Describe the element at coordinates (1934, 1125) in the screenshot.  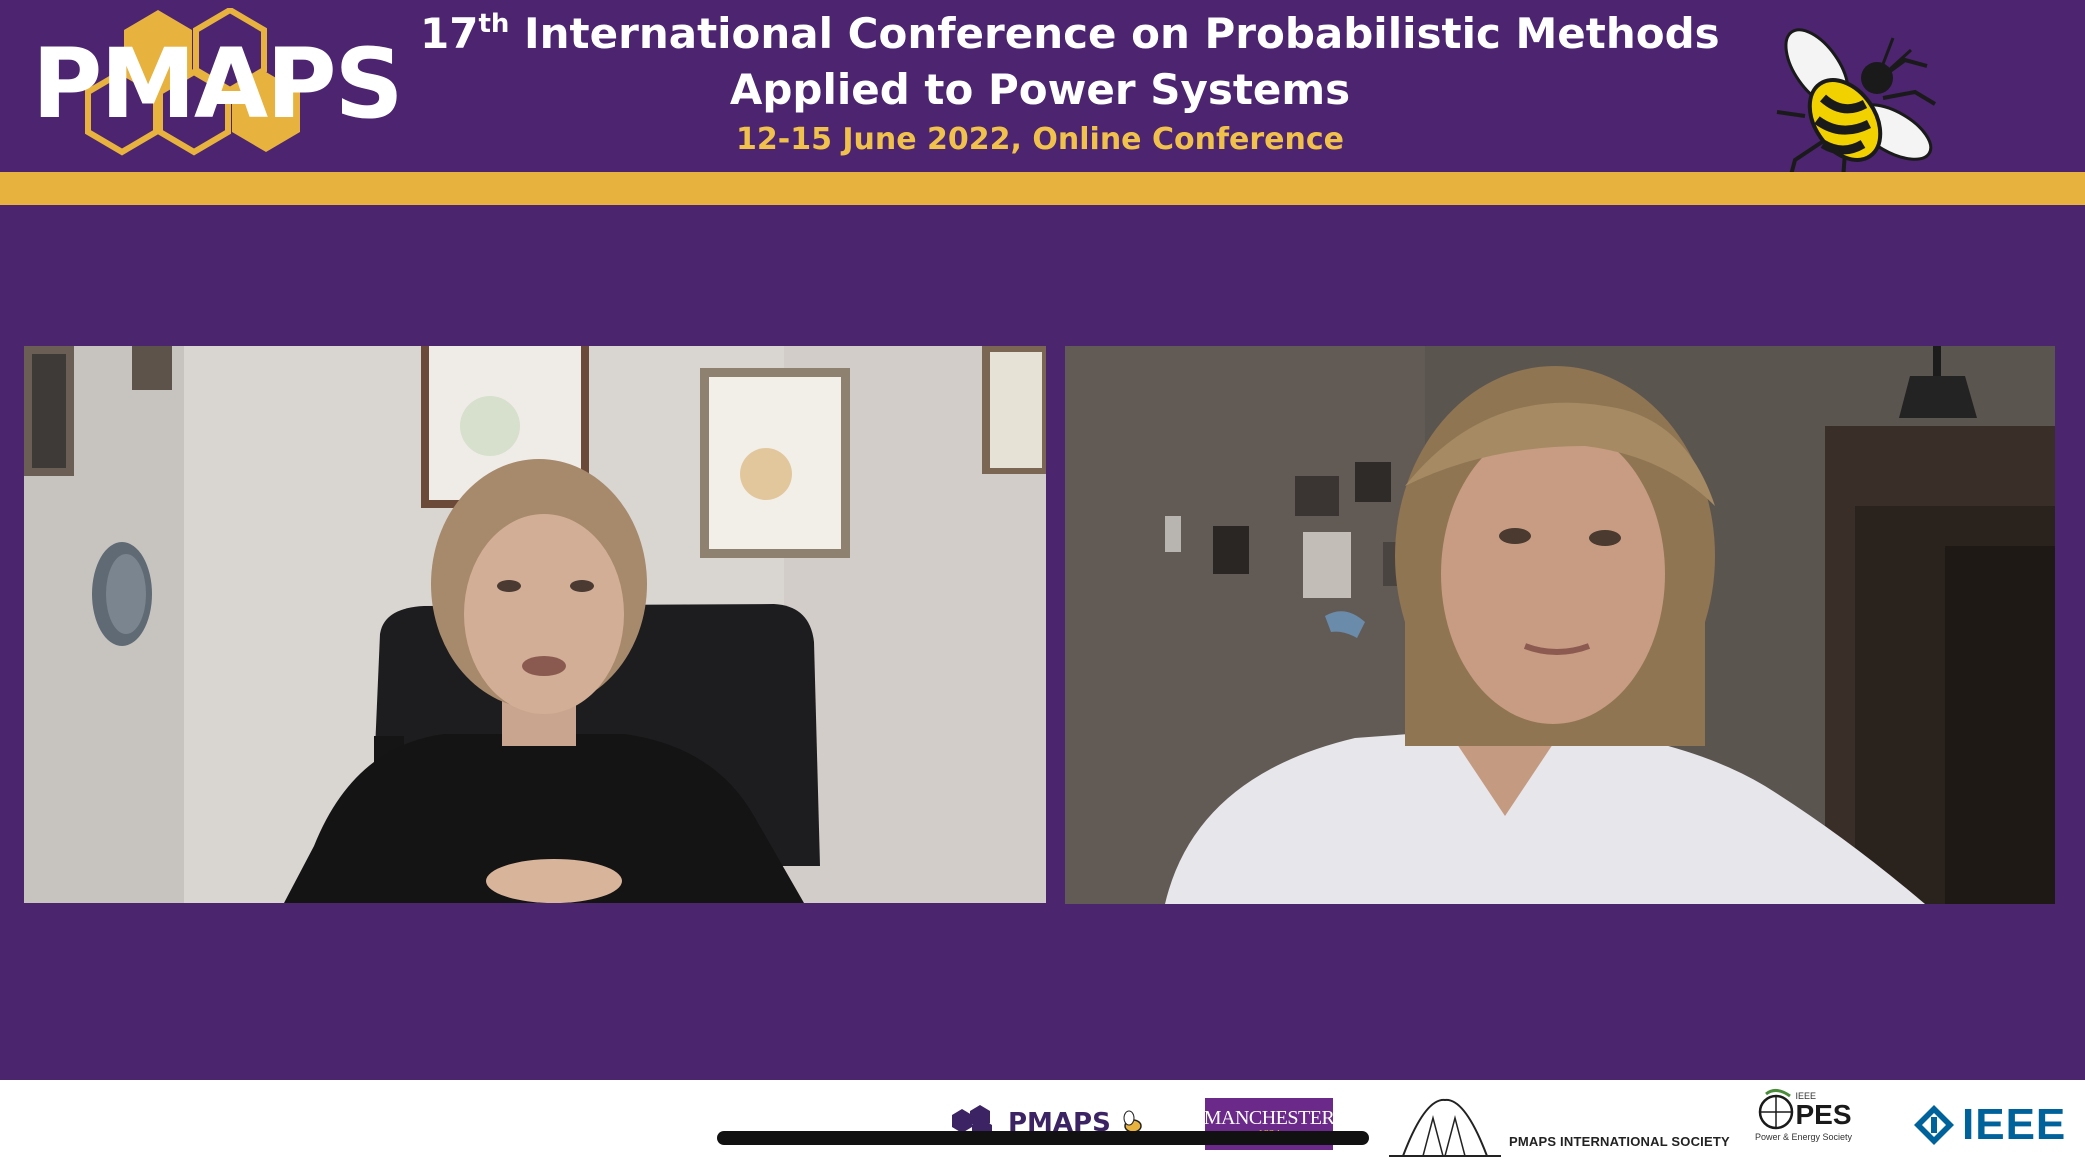
I see `ieee-diamond-icon` at that location.